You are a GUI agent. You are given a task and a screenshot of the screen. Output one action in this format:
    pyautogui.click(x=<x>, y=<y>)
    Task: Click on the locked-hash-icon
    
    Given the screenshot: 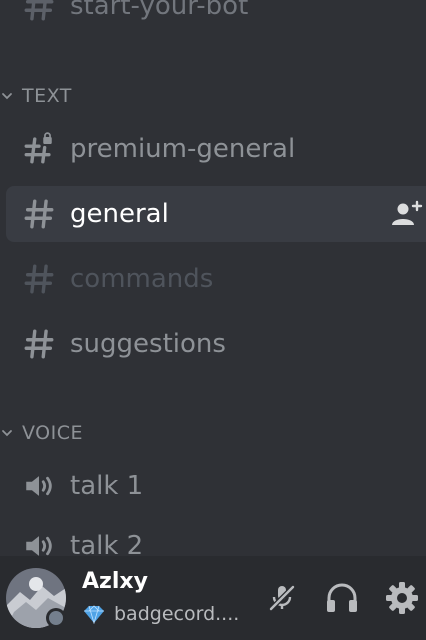 What is the action you would take?
    pyautogui.click(x=38, y=148)
    